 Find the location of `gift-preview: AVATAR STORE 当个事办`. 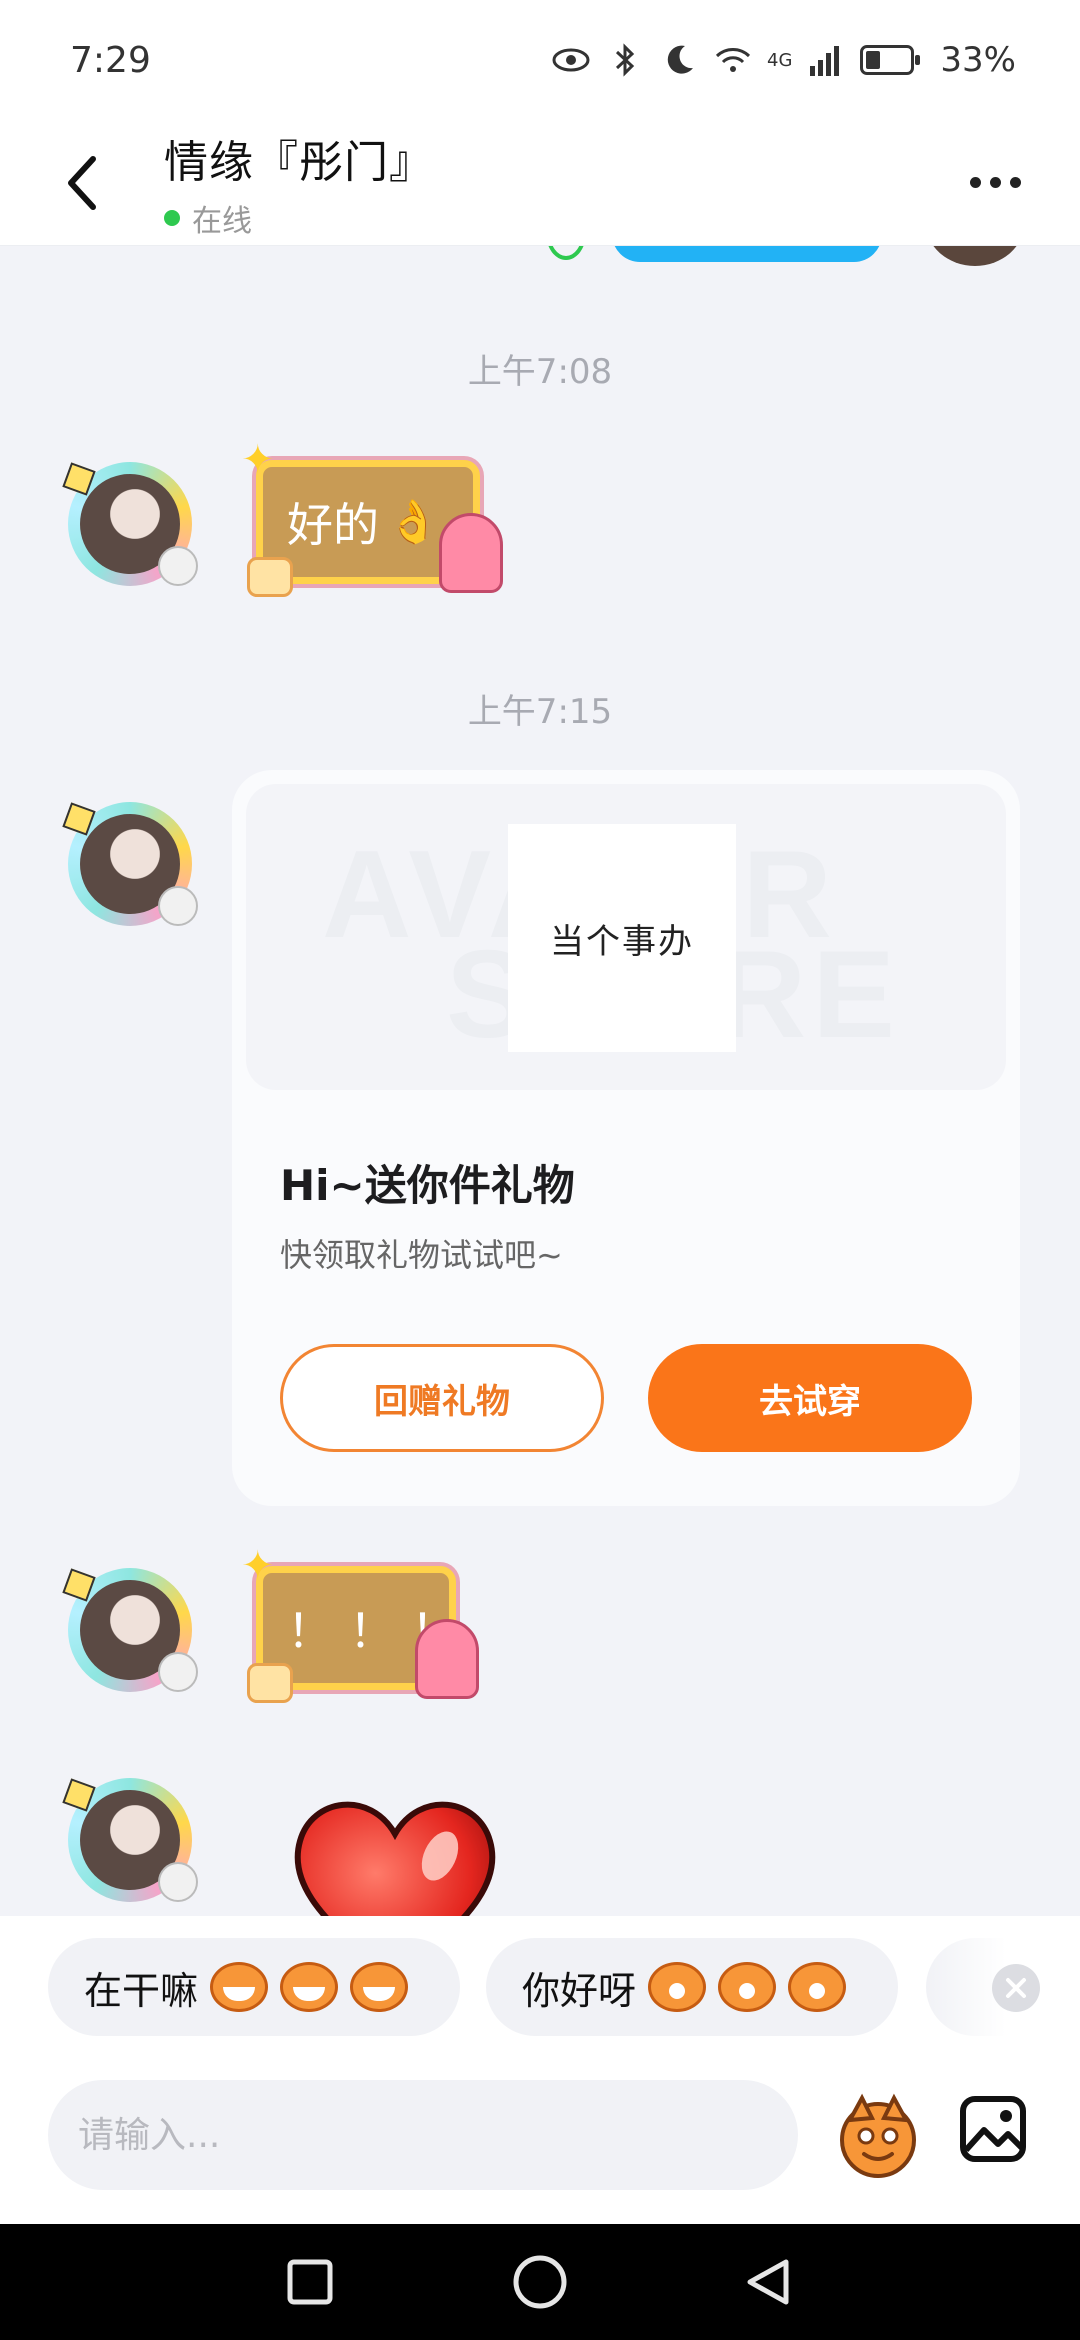

gift-preview: AVATAR STORE 当个事办 is located at coordinates (626, 937).